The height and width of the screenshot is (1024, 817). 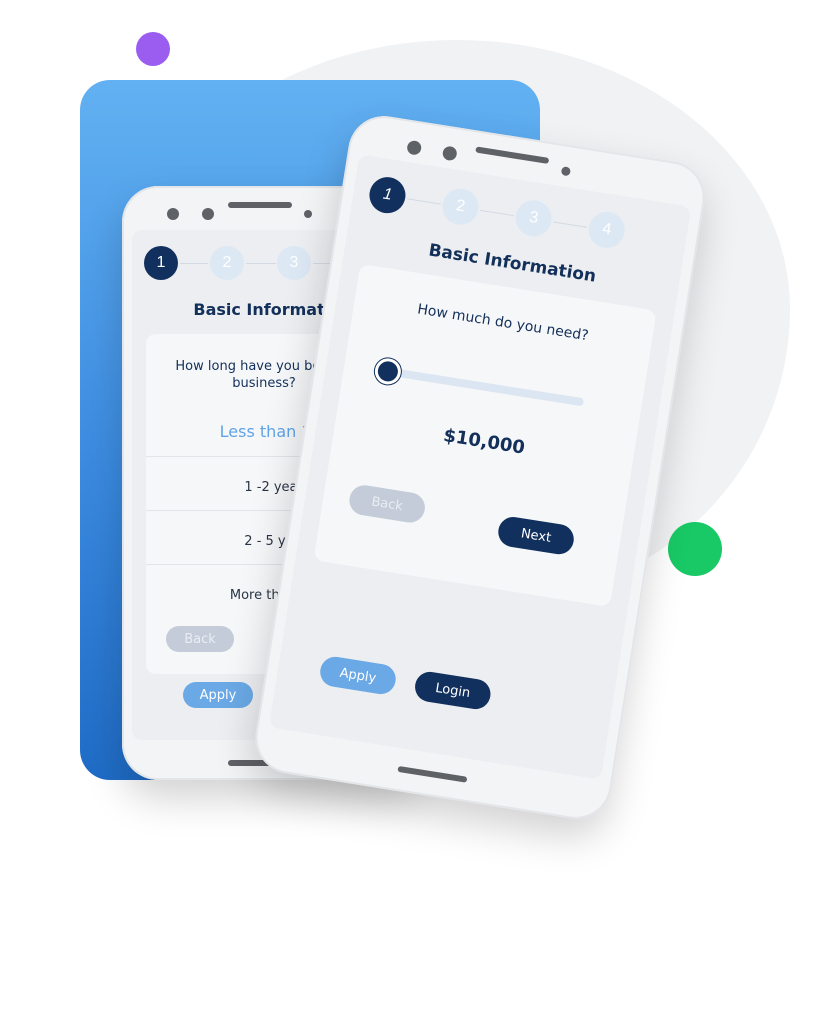 I want to click on amount-value: $10,000, so click(x=484, y=442).